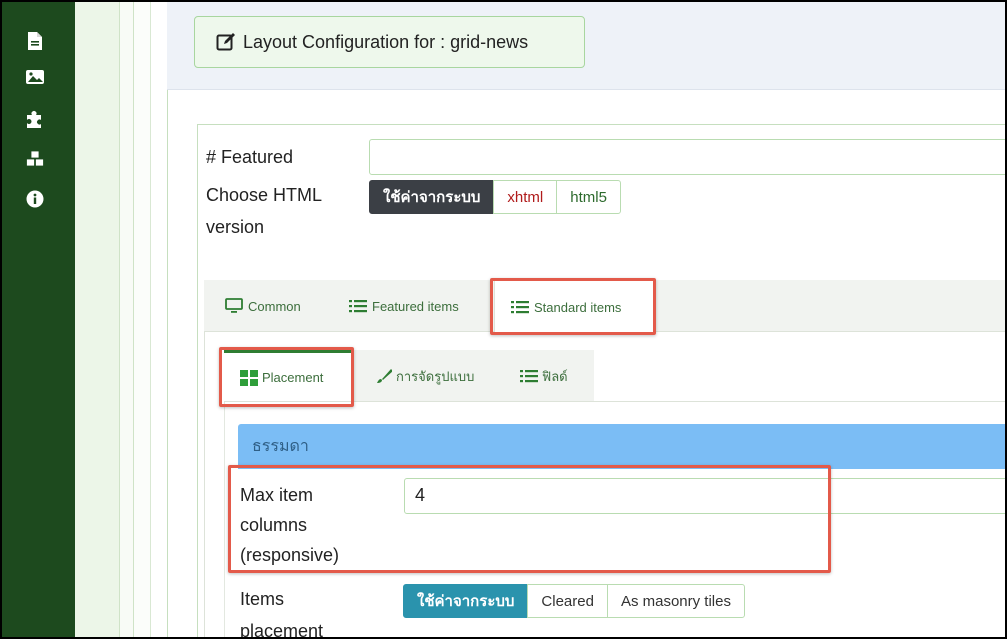  I want to click on main-tabs: Common Featured items Standard items, so click(604, 306).